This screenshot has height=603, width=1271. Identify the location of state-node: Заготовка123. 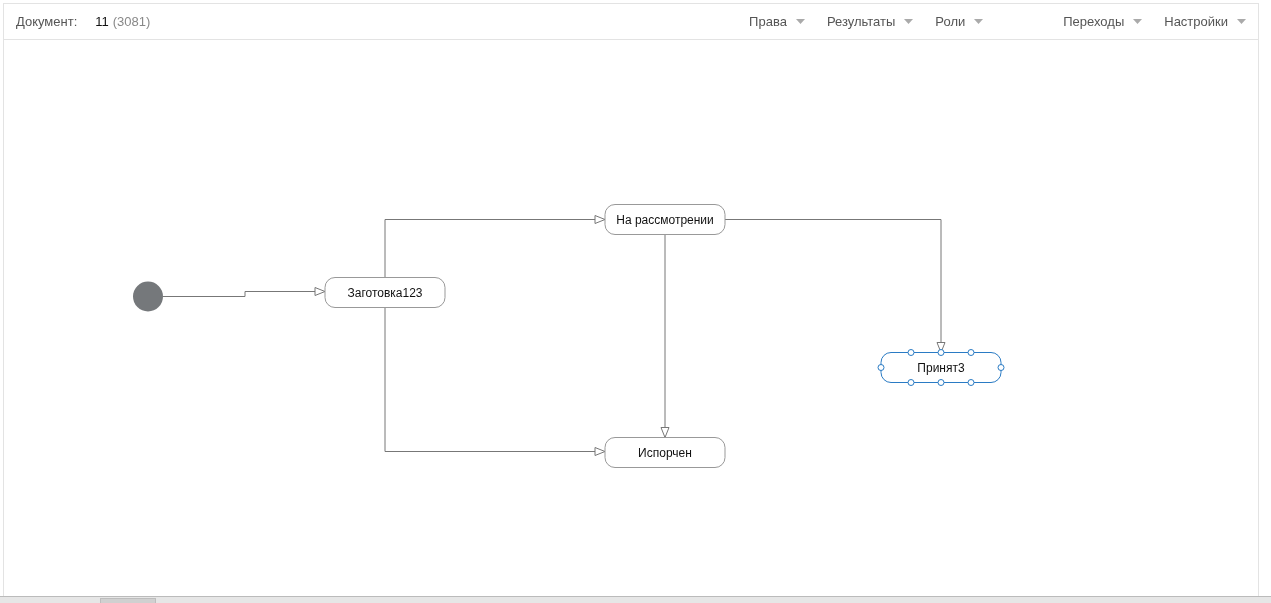
(385, 292).